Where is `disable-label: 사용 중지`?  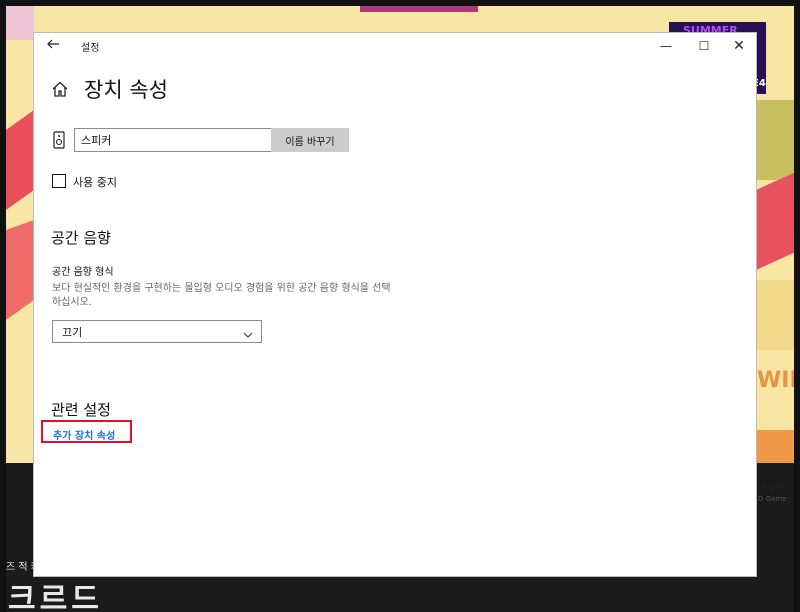 disable-label: 사용 중지 is located at coordinates (95, 182).